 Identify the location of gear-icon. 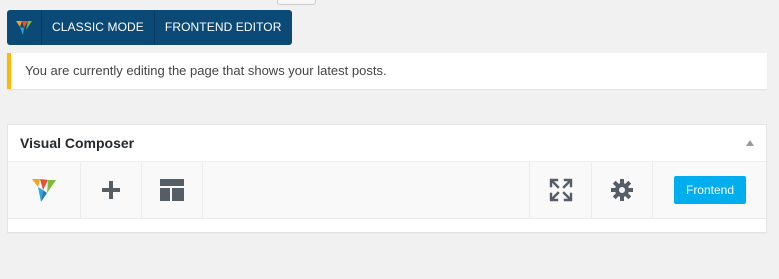
(622, 190).